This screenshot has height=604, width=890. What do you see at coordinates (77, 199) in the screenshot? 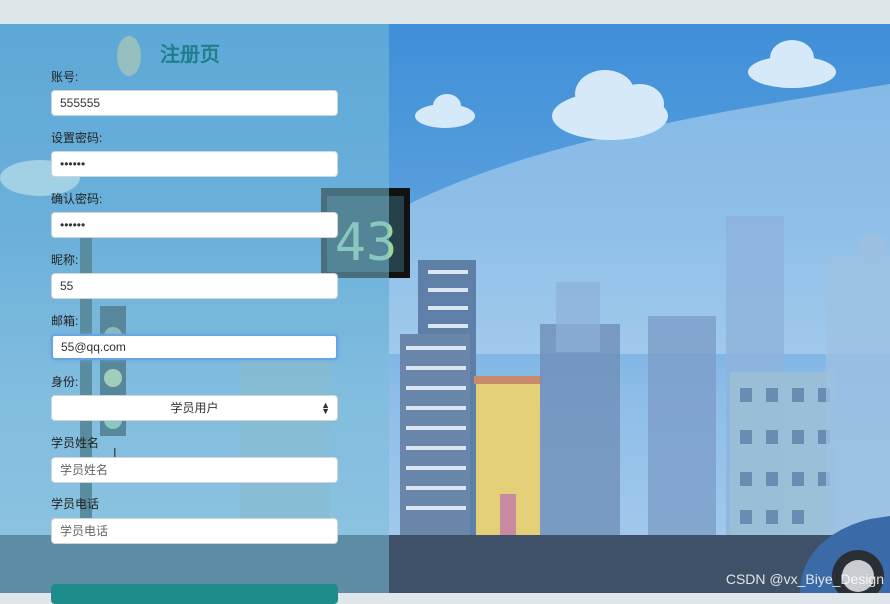
I see `confirm-password-label: 确认密码:` at bounding box center [77, 199].